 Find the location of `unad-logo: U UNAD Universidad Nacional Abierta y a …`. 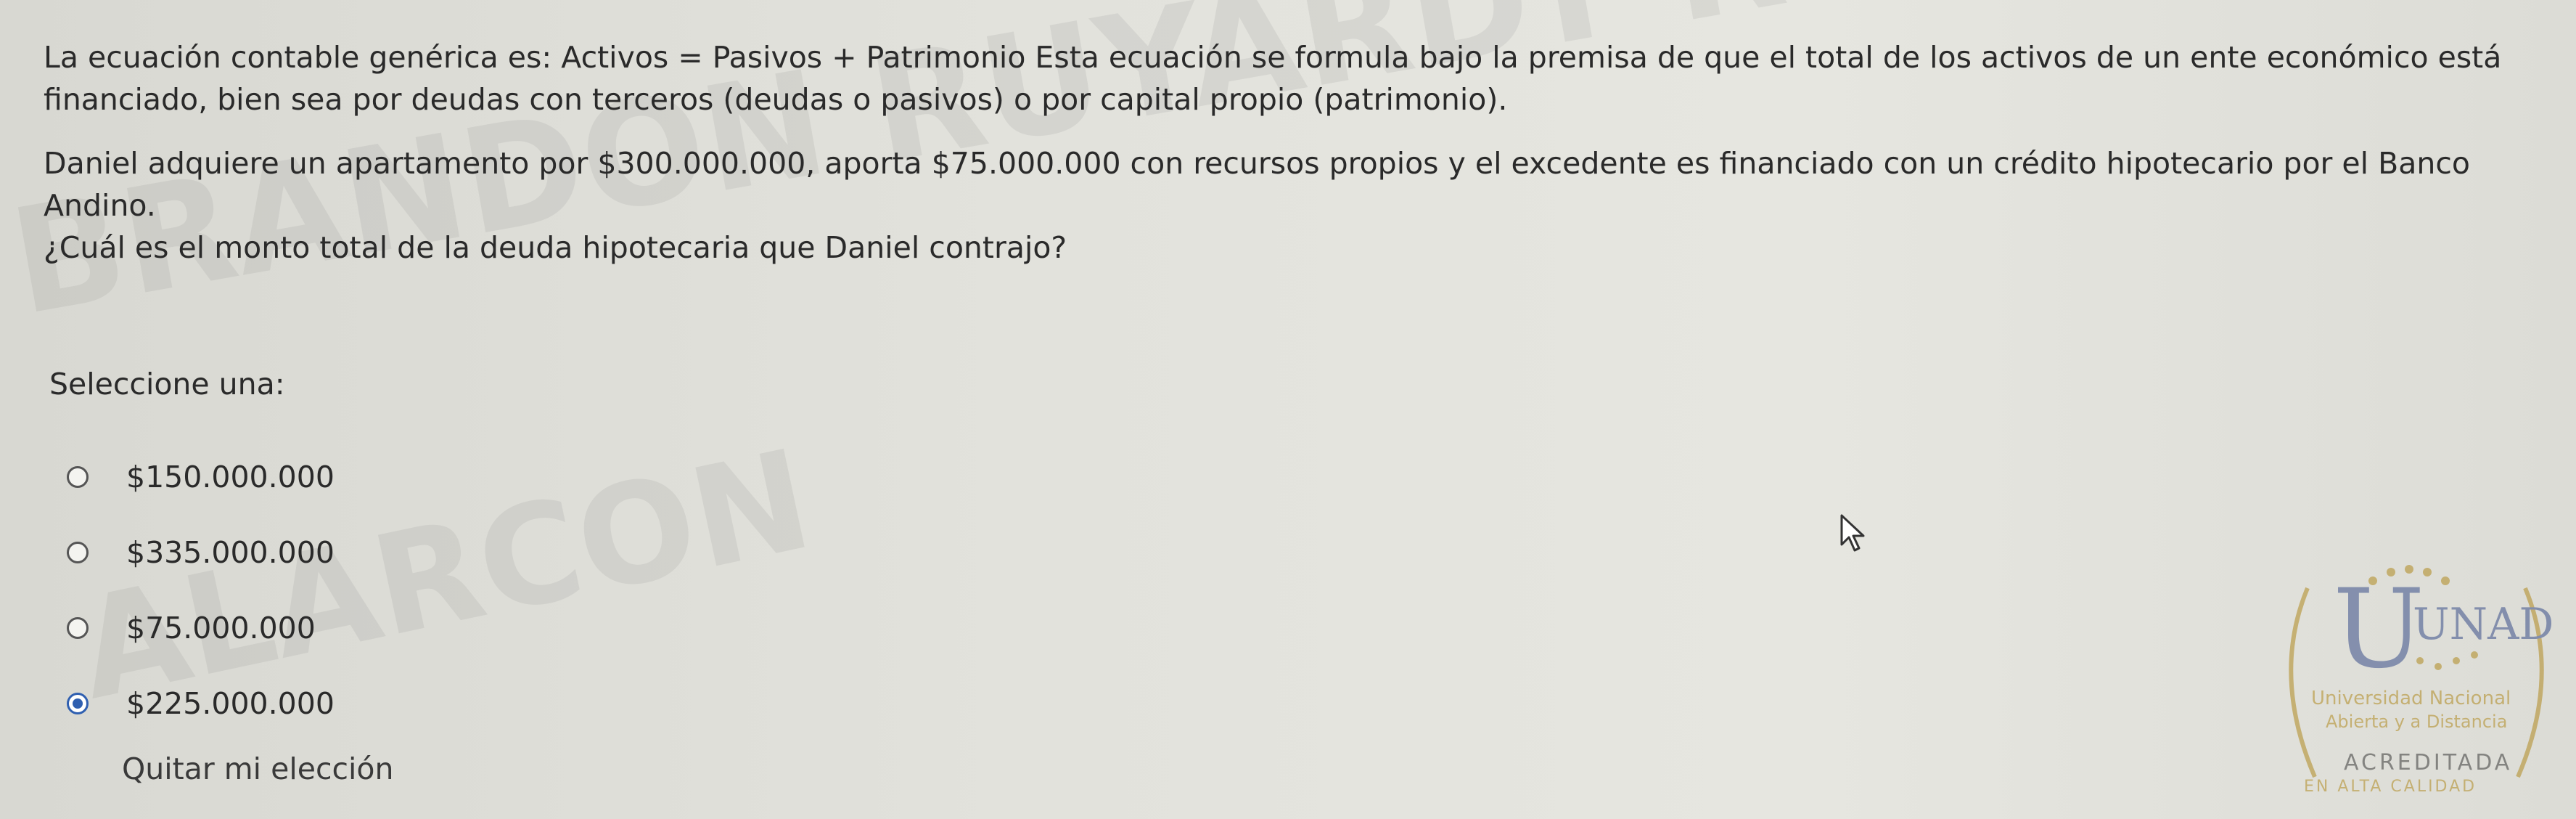

unad-logo: U UNAD Universidad Nacional Abierta y a … is located at coordinates (2421, 680).